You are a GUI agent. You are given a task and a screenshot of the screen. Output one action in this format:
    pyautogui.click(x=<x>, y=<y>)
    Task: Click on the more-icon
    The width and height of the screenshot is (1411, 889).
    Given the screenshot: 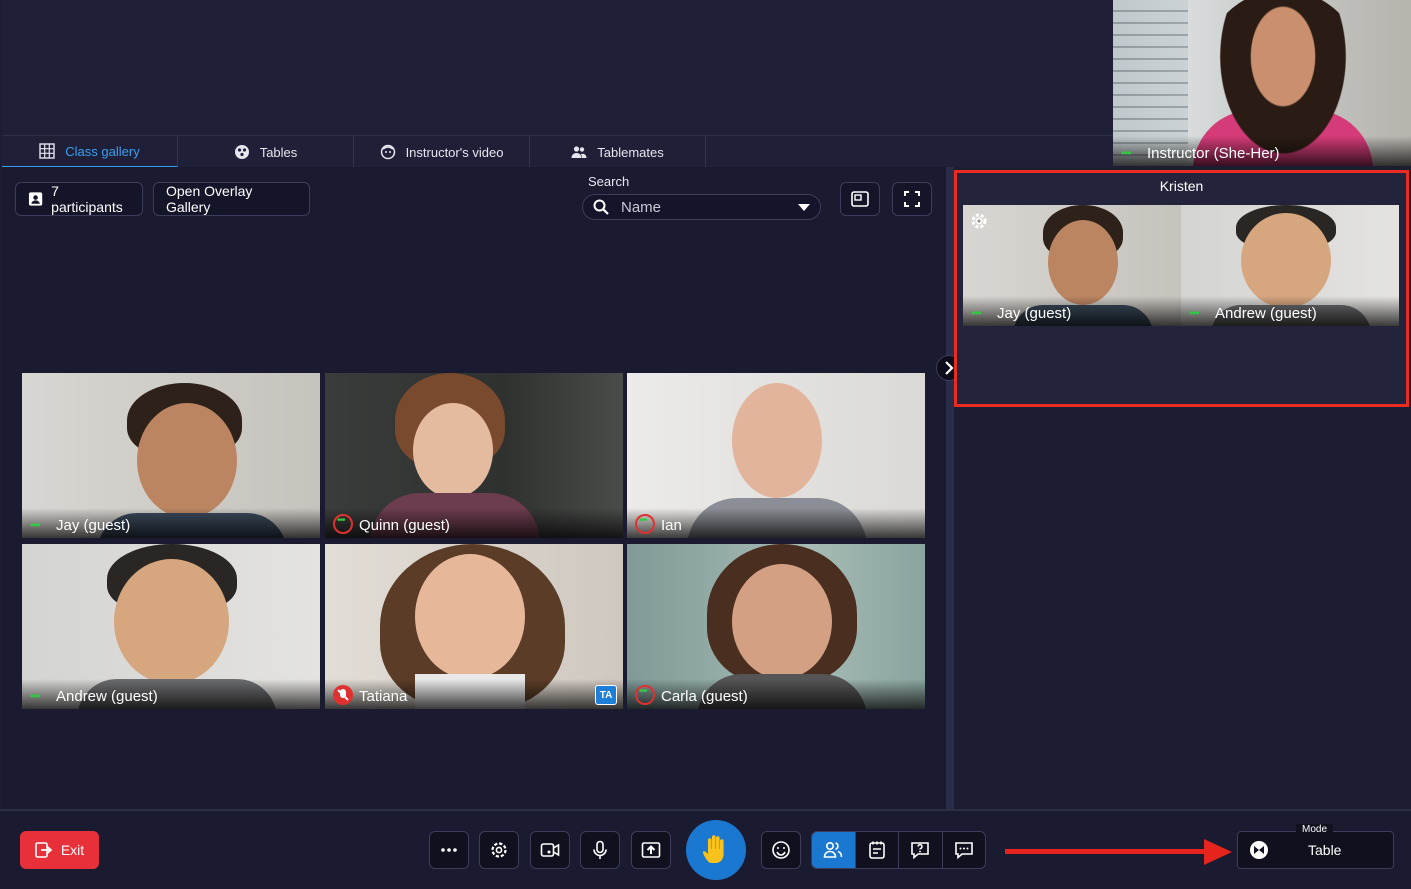 What is the action you would take?
    pyautogui.click(x=449, y=850)
    